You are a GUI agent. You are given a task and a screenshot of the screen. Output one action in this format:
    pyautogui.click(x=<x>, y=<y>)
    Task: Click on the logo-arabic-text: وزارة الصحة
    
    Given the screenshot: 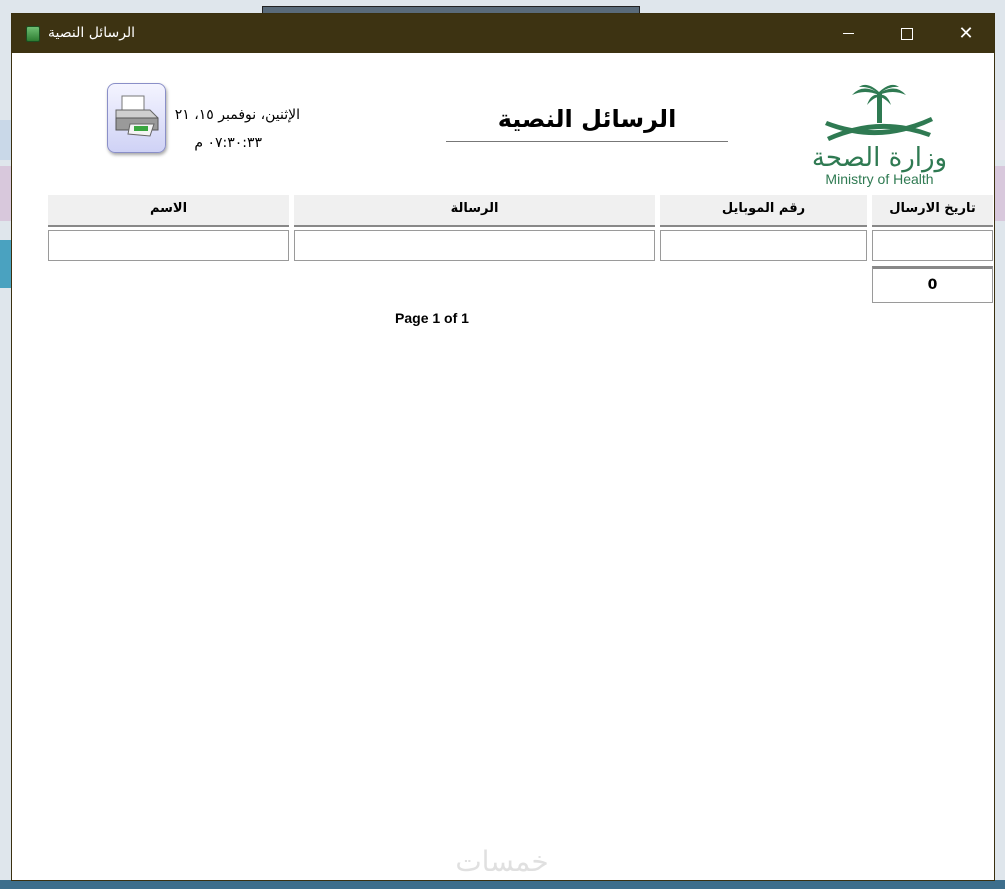 What is the action you would take?
    pyautogui.click(x=879, y=158)
    